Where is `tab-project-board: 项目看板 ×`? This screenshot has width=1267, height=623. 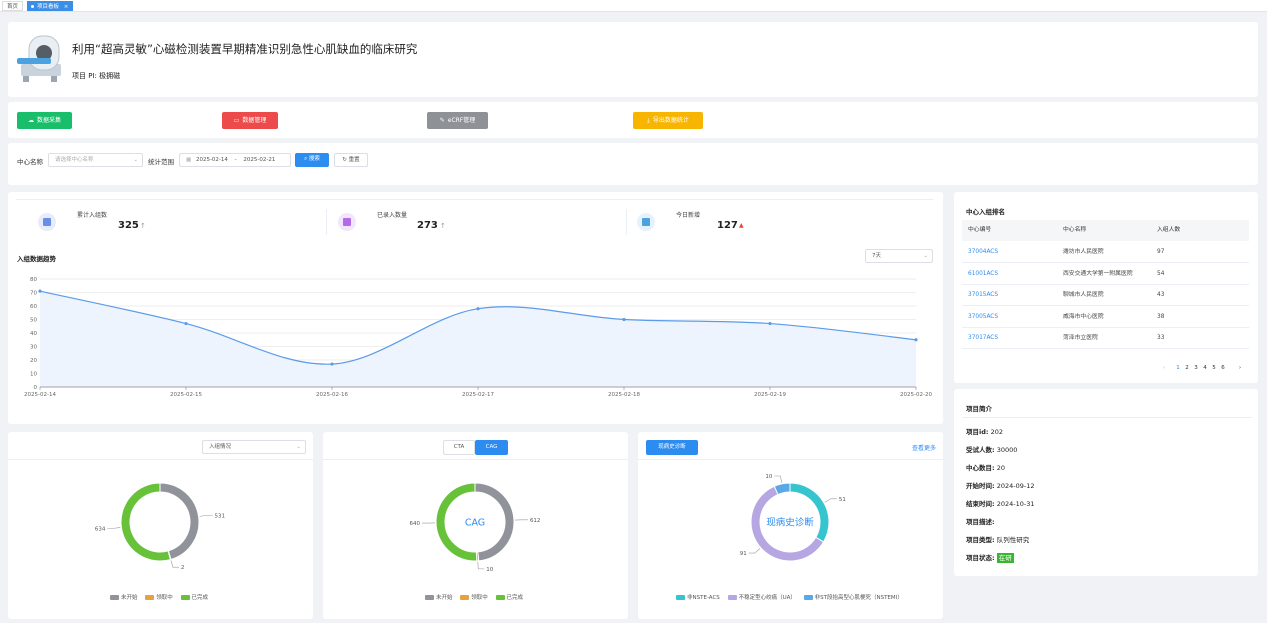
tab-project-board: 项目看板 × is located at coordinates (50, 6).